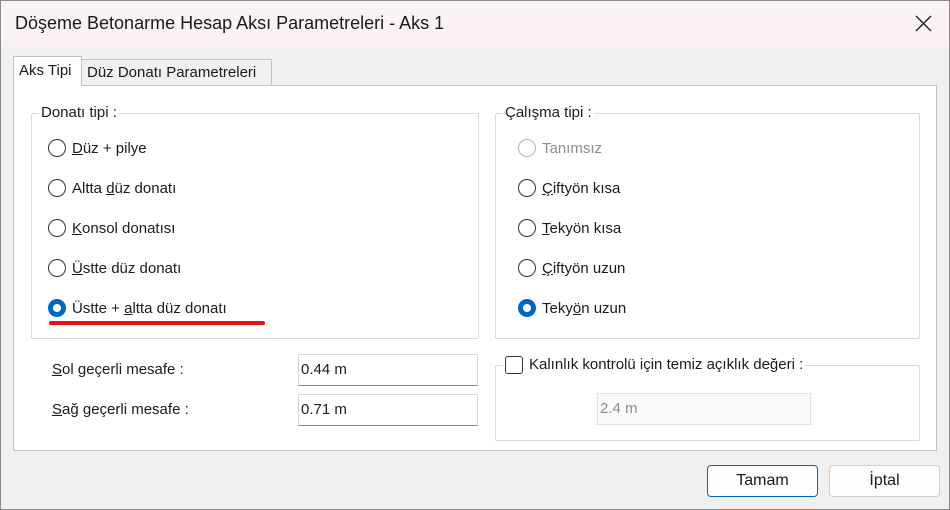 This screenshot has height=510, width=950. Describe the element at coordinates (527, 228) in the screenshot. I see `radio-tekyon-kisa-button` at that location.